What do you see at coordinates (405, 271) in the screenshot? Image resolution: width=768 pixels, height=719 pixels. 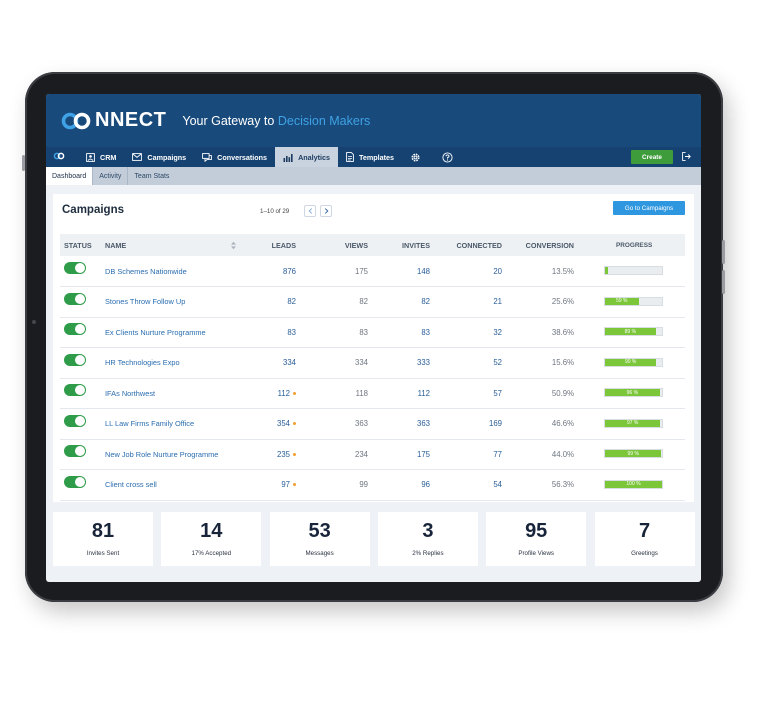 I see `invites-value: 148` at bounding box center [405, 271].